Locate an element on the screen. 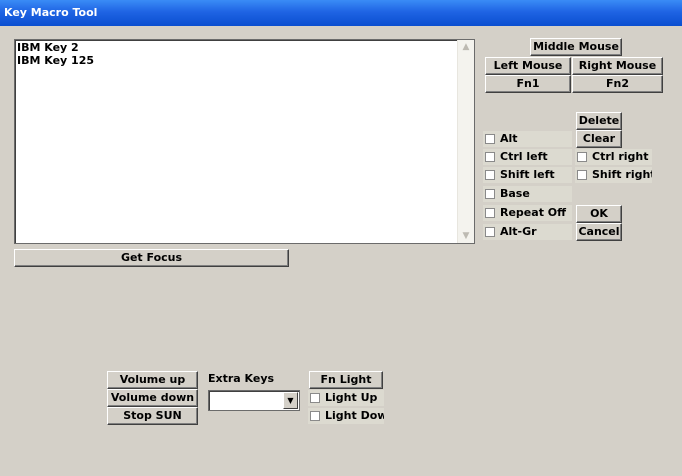 This screenshot has height=476, width=682. ctrl-left-label: Ctrl left is located at coordinates (524, 156).